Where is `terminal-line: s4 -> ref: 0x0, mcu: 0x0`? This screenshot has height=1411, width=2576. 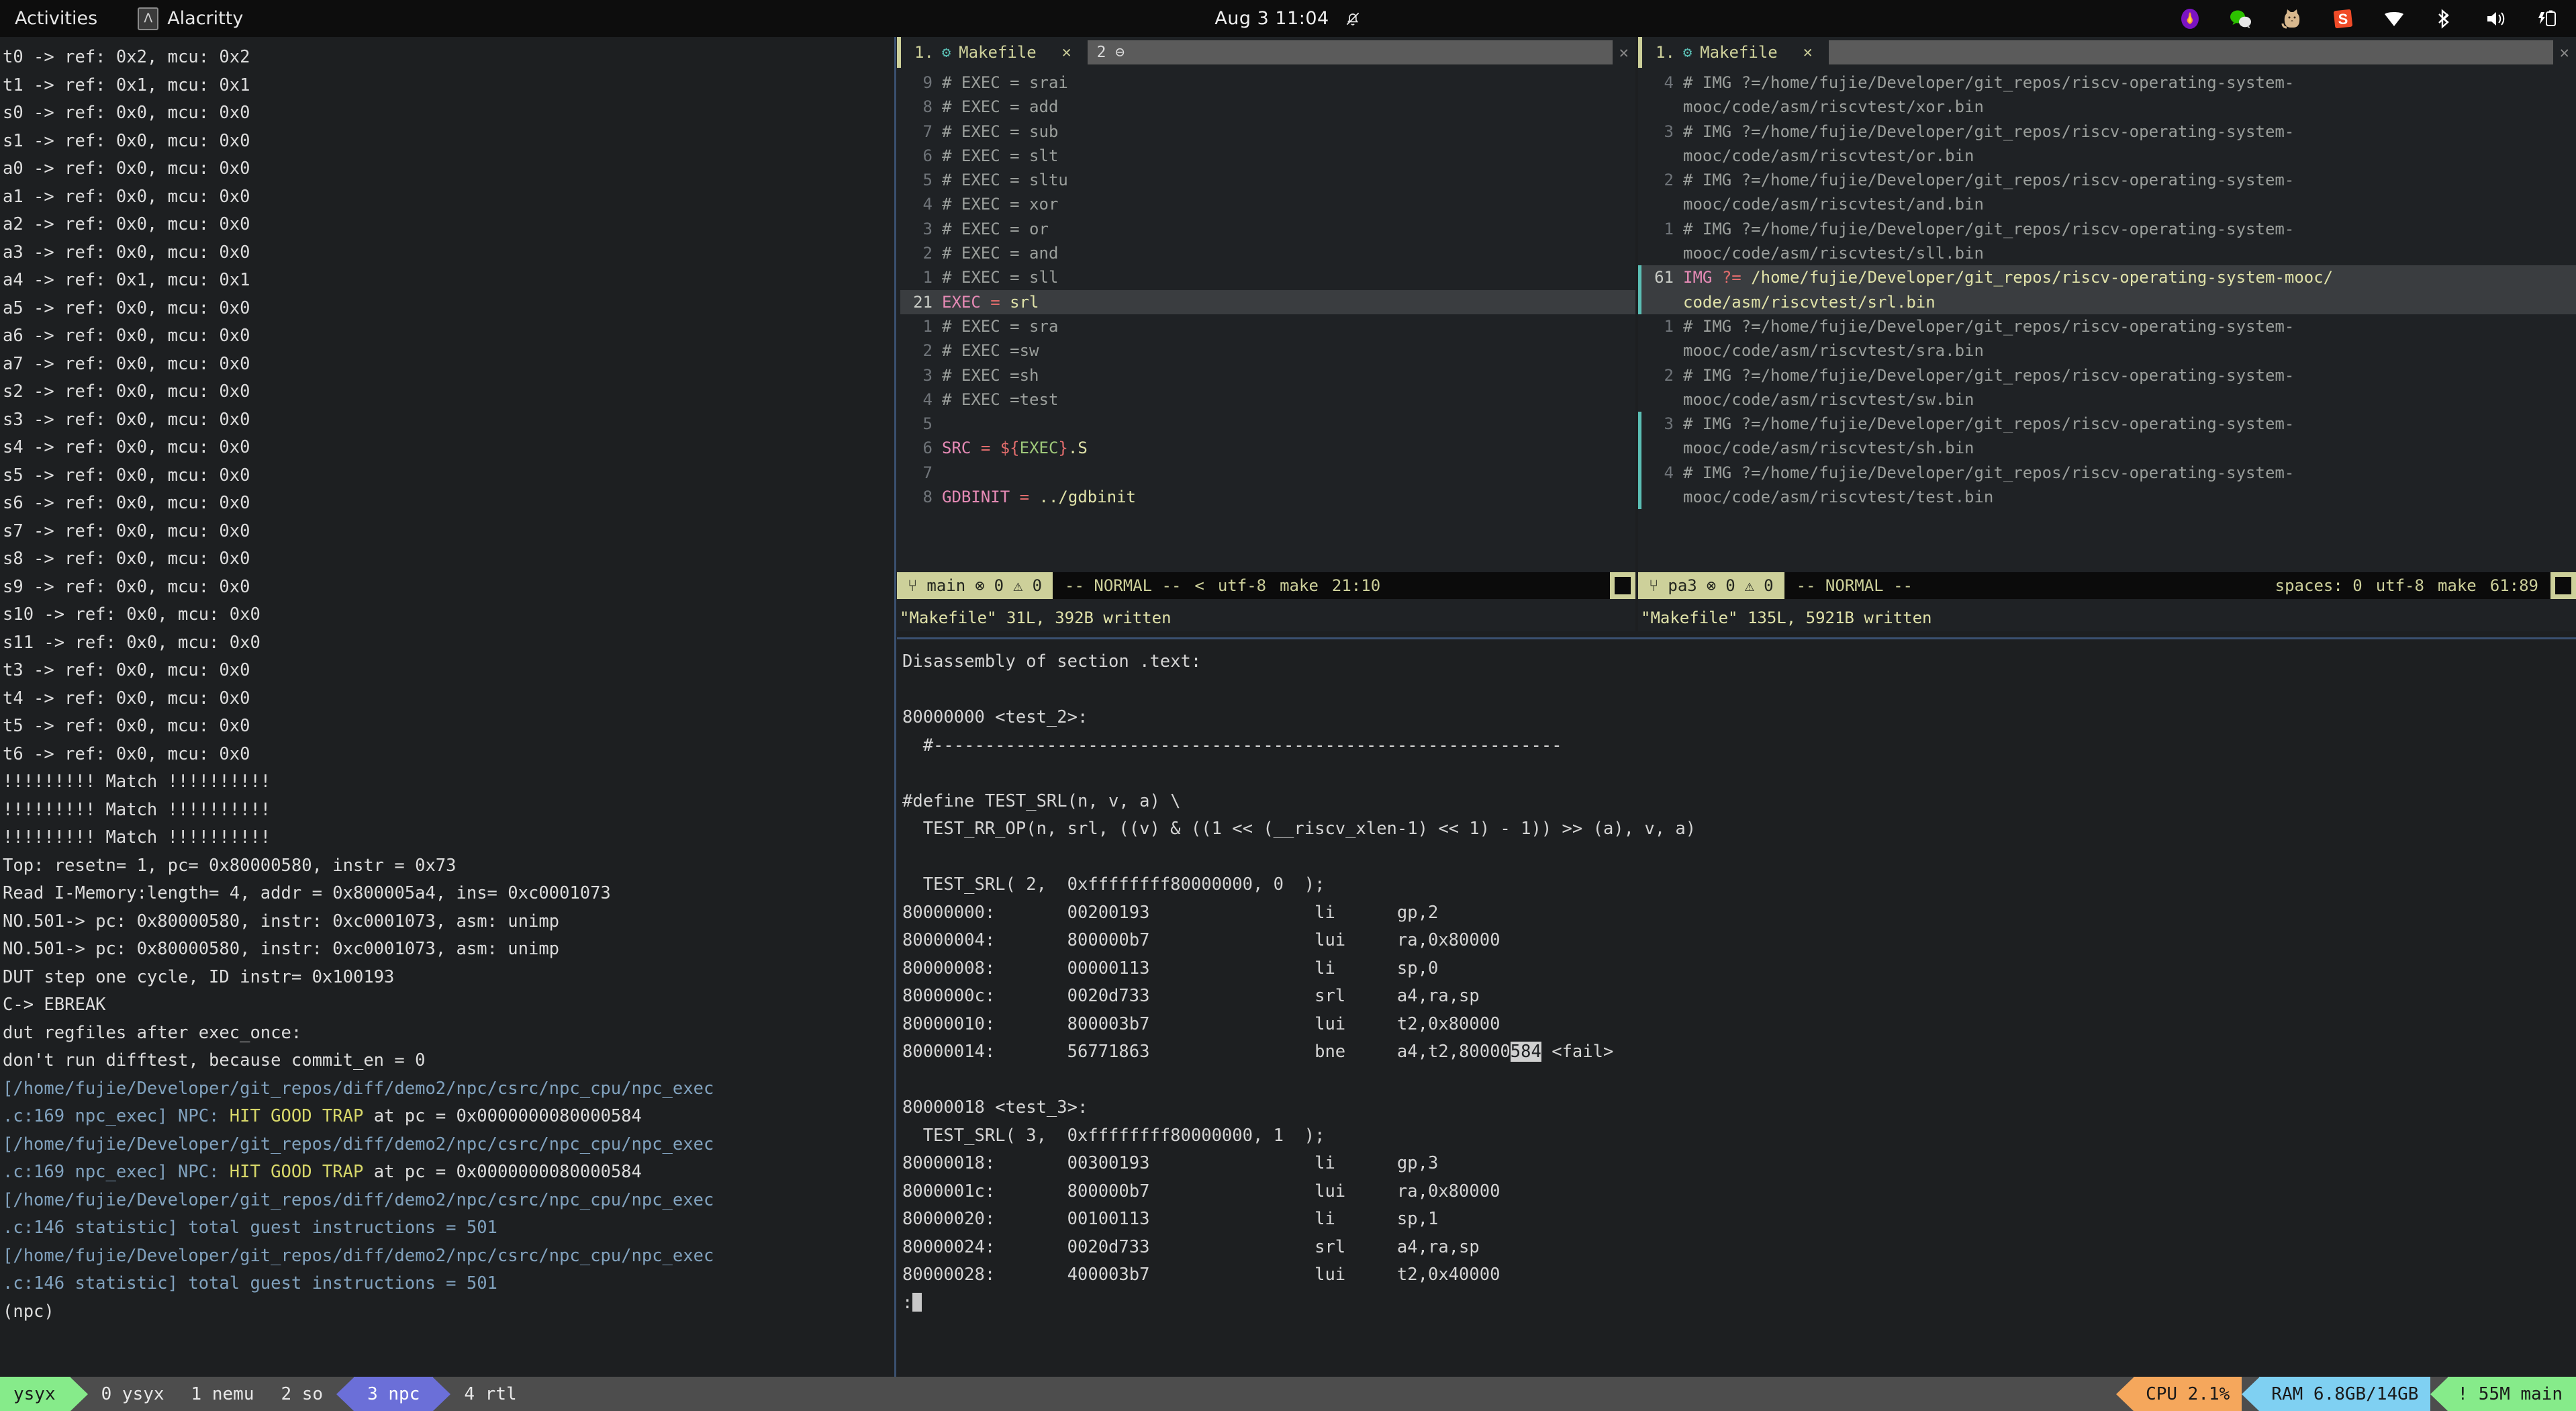 terminal-line: s4 -> ref: 0x0, mcu: 0x0 is located at coordinates (126, 447).